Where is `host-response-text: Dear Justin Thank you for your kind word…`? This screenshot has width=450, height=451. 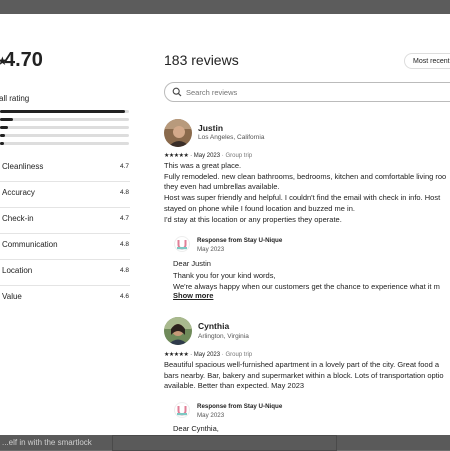
host-response-text: Dear Justin Thank you for your kind word… is located at coordinates (306, 275).